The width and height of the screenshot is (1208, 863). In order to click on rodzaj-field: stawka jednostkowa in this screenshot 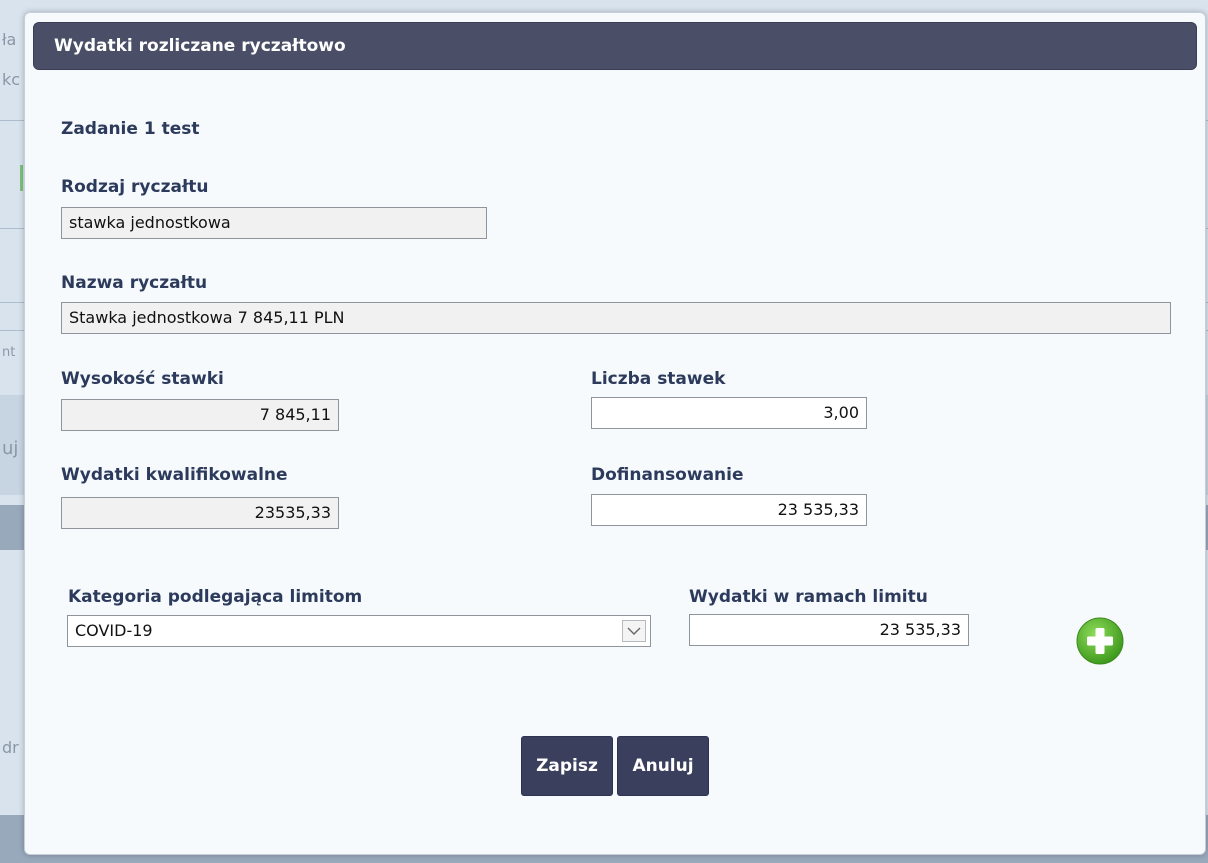, I will do `click(274, 223)`.